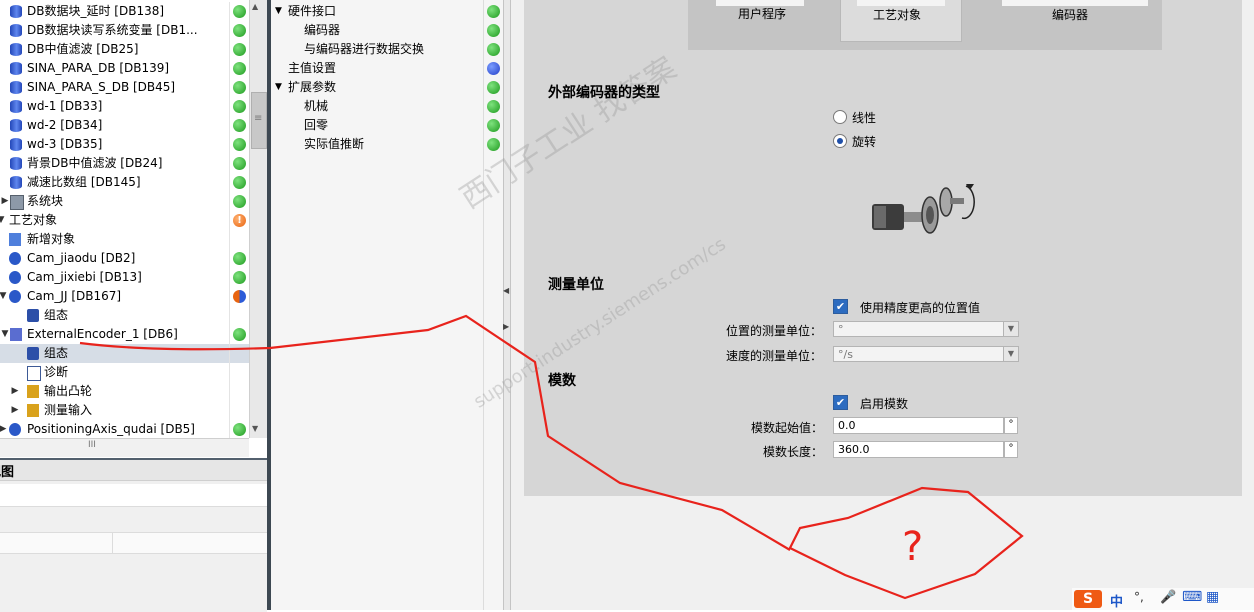 The height and width of the screenshot is (612, 1254). Describe the element at coordinates (124, 182) in the screenshot. I see `tree-item-db145: 减速比数组 [DB145]` at that location.